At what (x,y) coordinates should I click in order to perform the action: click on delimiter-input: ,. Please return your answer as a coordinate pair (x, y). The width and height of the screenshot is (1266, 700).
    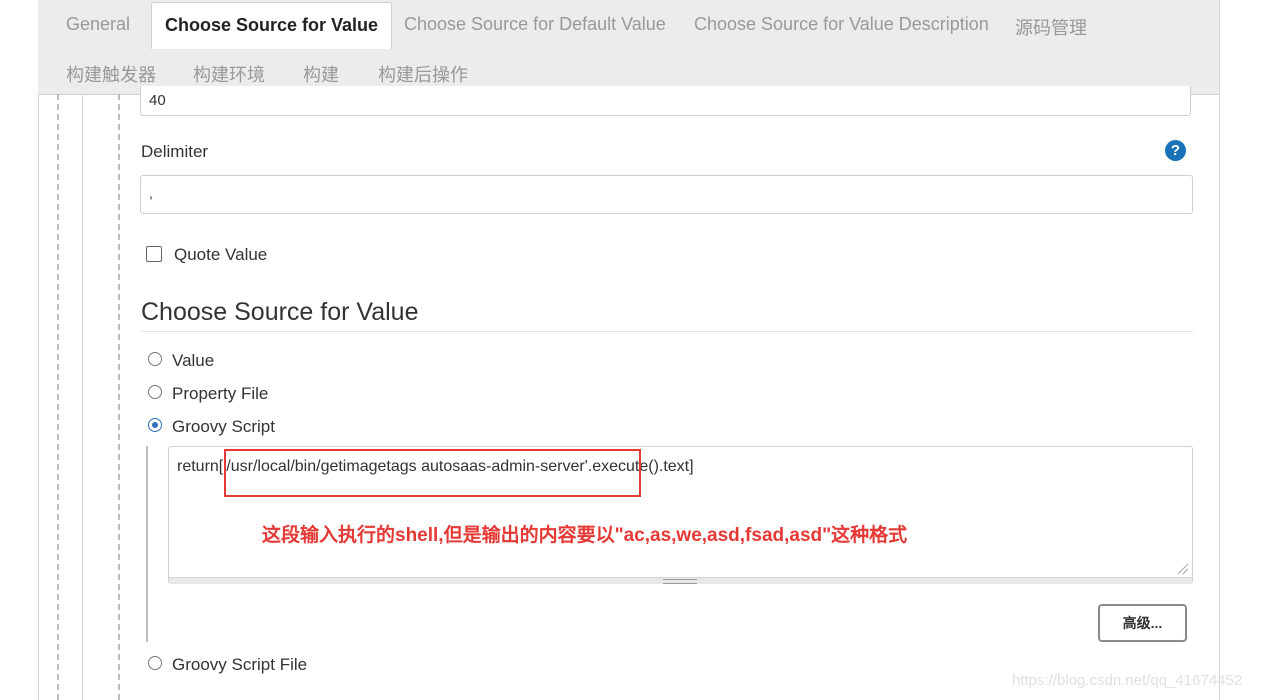
    Looking at the image, I should click on (666, 194).